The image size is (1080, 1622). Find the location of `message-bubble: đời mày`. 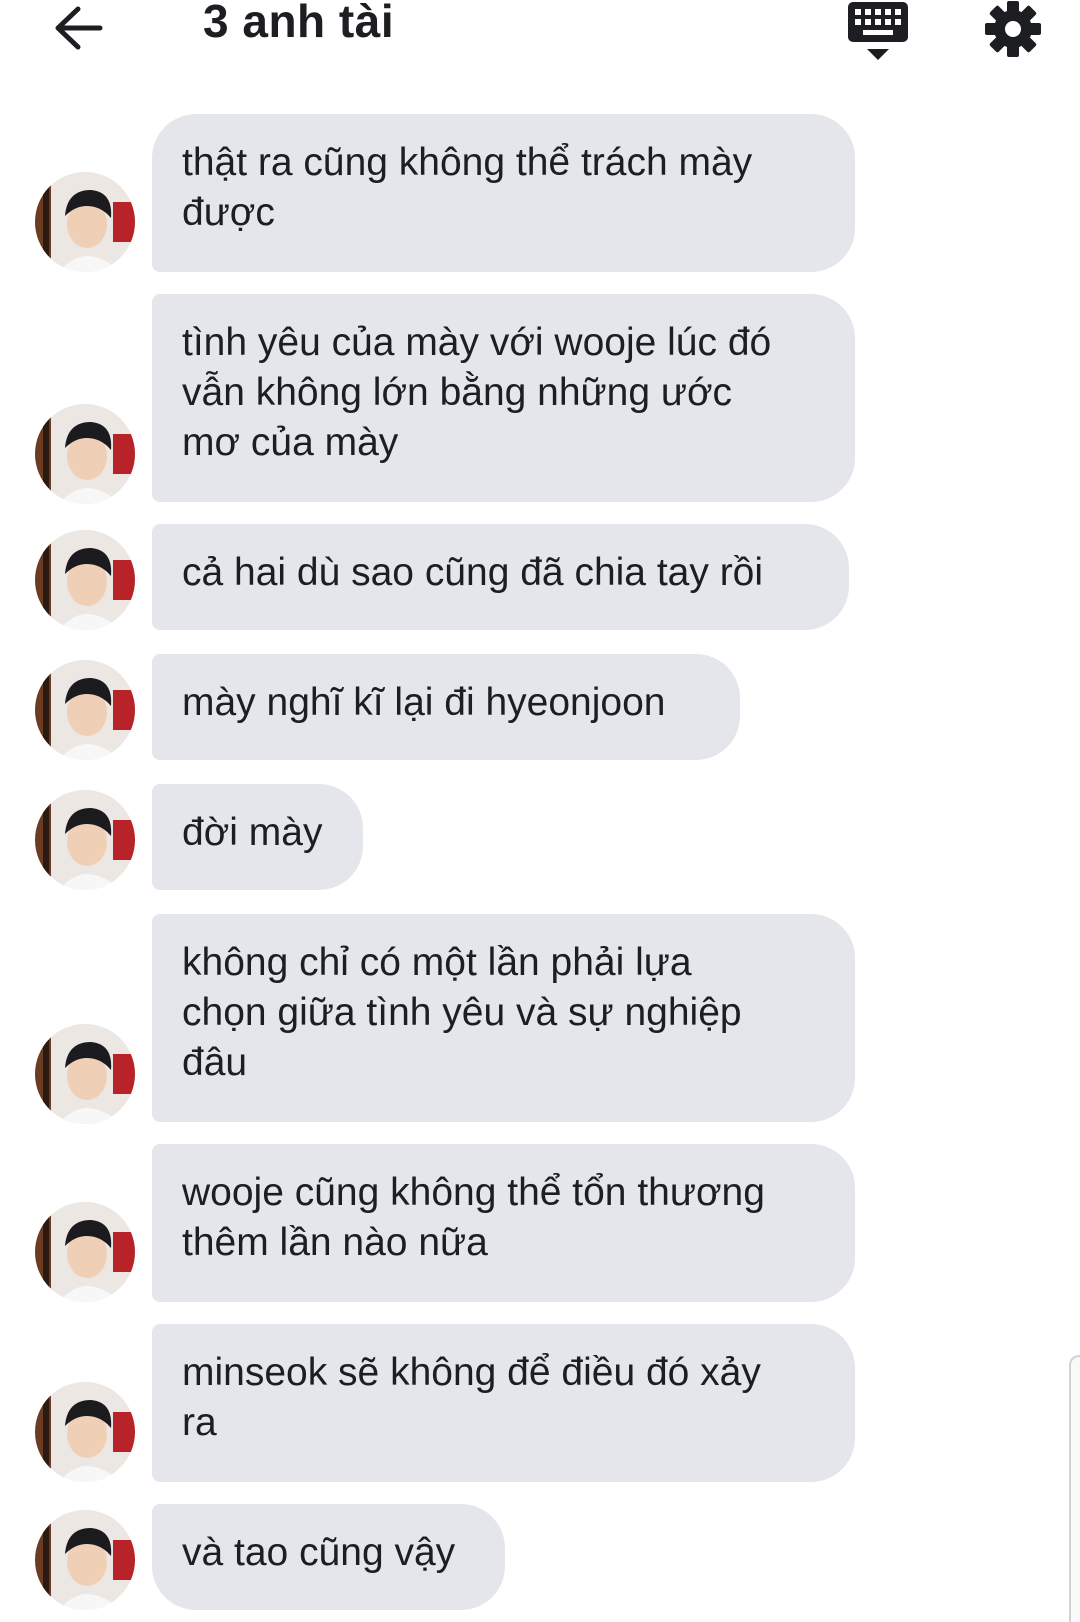

message-bubble: đời mày is located at coordinates (257, 837).